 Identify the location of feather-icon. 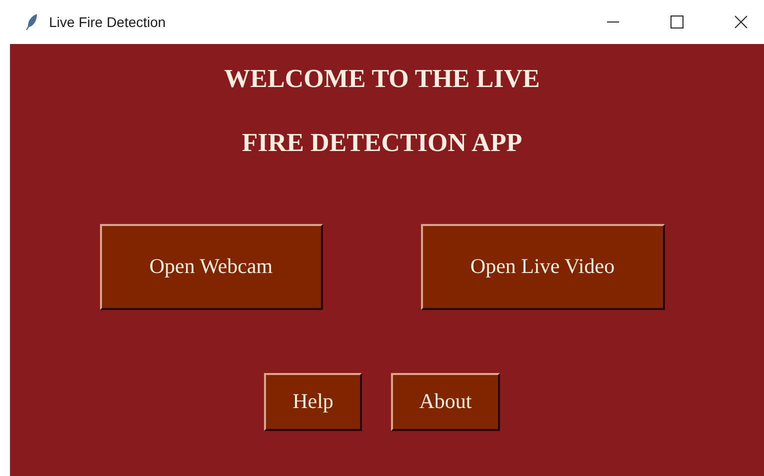
(32, 22).